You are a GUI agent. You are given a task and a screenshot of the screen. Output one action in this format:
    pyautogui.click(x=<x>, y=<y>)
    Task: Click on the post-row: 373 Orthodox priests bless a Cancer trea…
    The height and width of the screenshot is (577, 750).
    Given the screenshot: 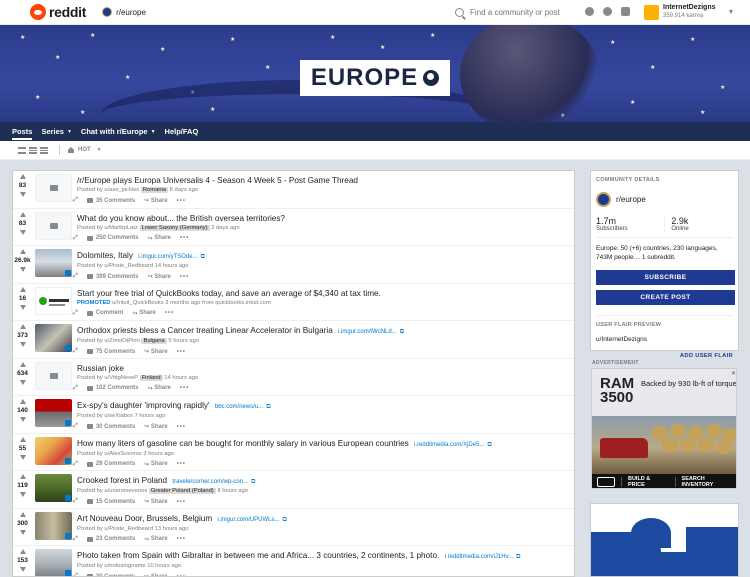 What is the action you would take?
    pyautogui.click(x=293, y=340)
    